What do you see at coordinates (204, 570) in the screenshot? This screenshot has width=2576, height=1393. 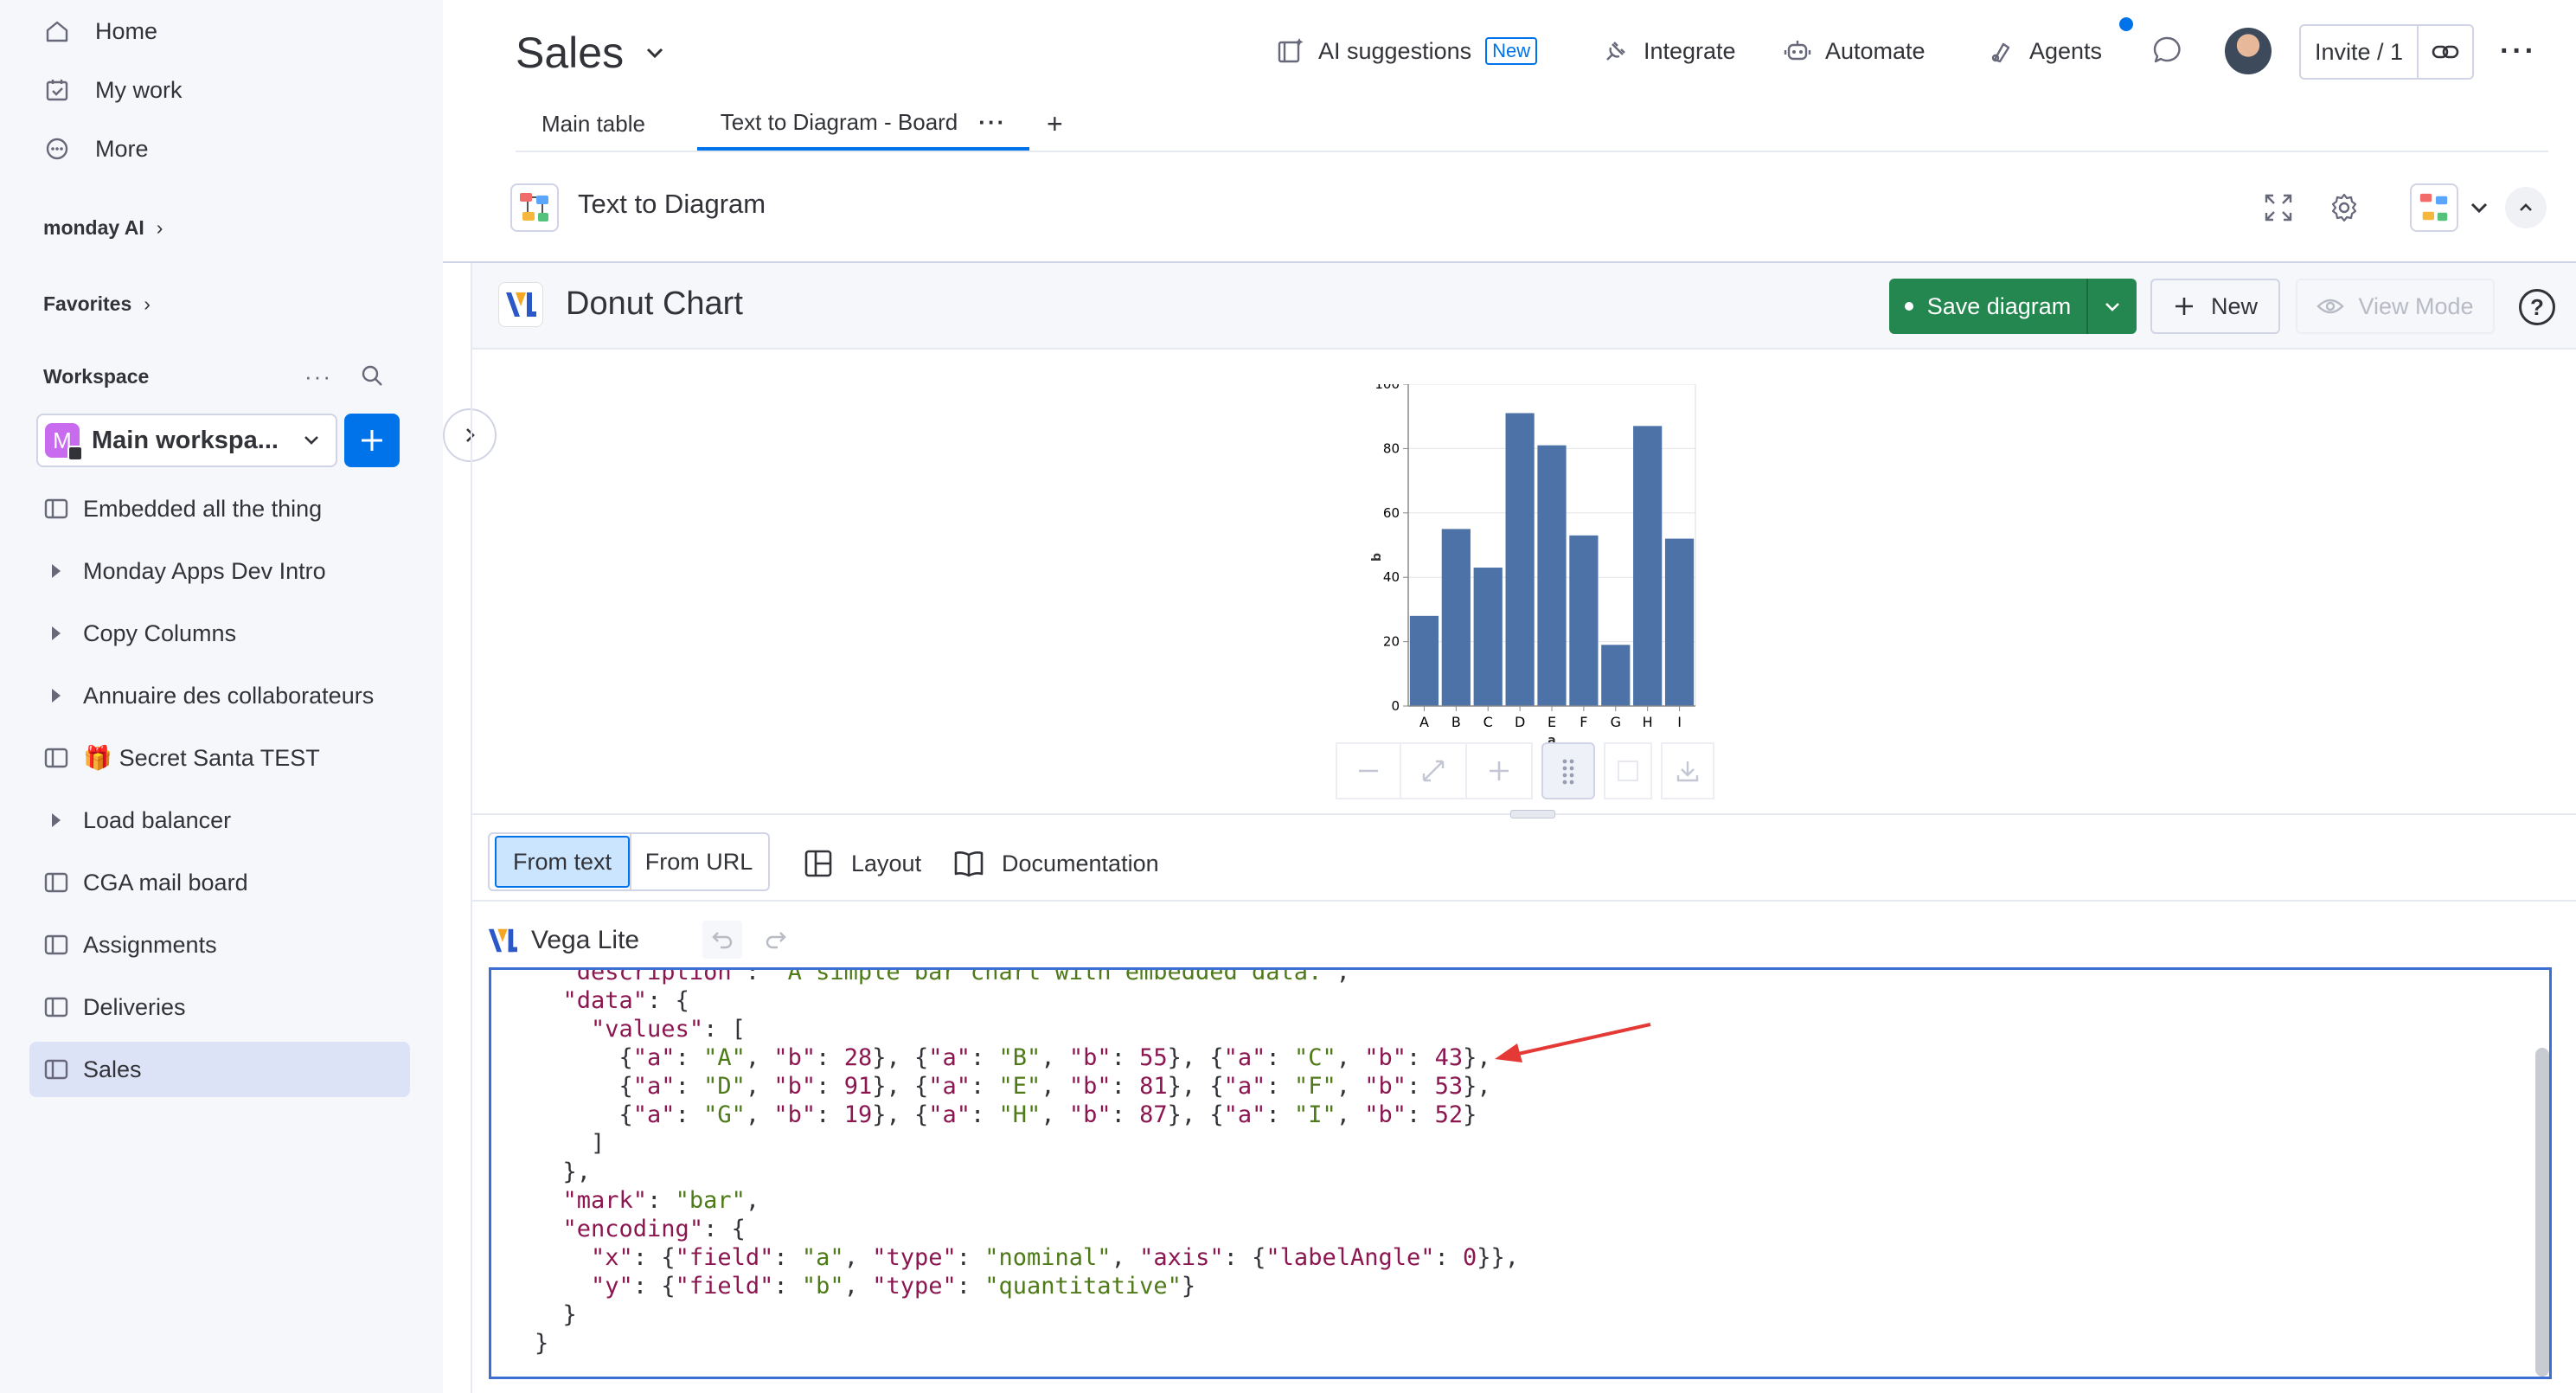 I see `sidebar-item-label: Monday Apps Dev Intro` at bounding box center [204, 570].